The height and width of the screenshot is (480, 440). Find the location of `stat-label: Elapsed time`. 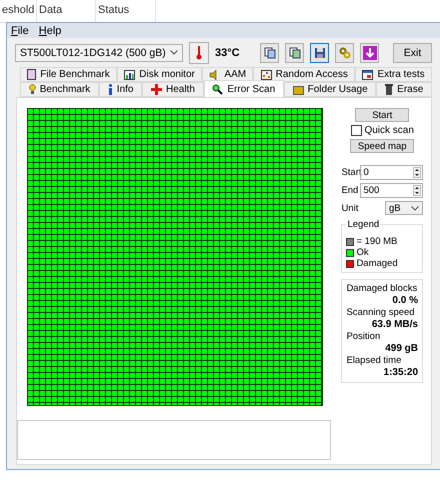

stat-label: Elapsed time is located at coordinates (374, 361).